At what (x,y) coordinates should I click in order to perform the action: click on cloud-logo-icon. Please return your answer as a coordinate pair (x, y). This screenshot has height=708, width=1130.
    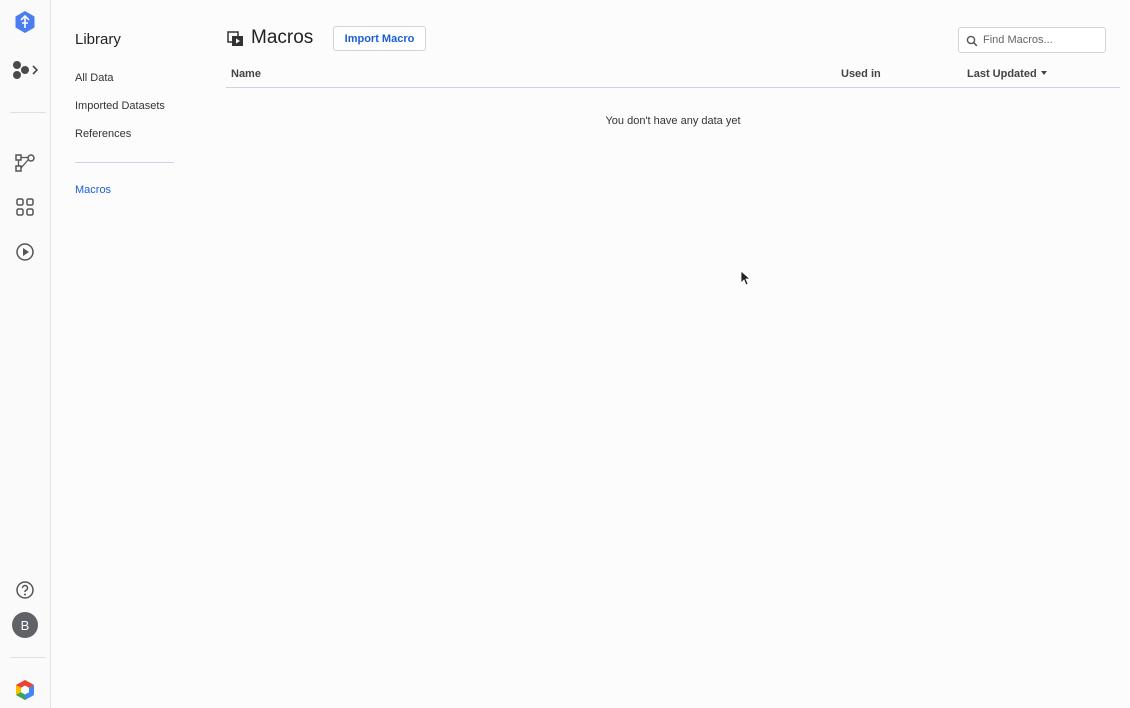
    Looking at the image, I should click on (25, 690).